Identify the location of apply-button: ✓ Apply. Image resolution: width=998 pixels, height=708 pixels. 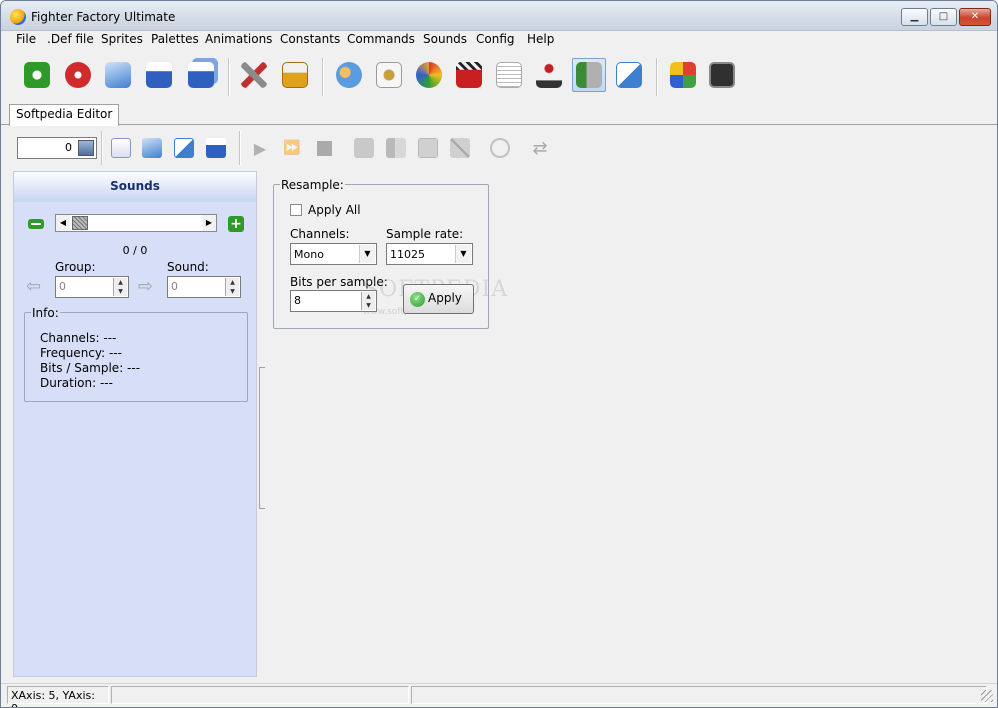
(438, 299).